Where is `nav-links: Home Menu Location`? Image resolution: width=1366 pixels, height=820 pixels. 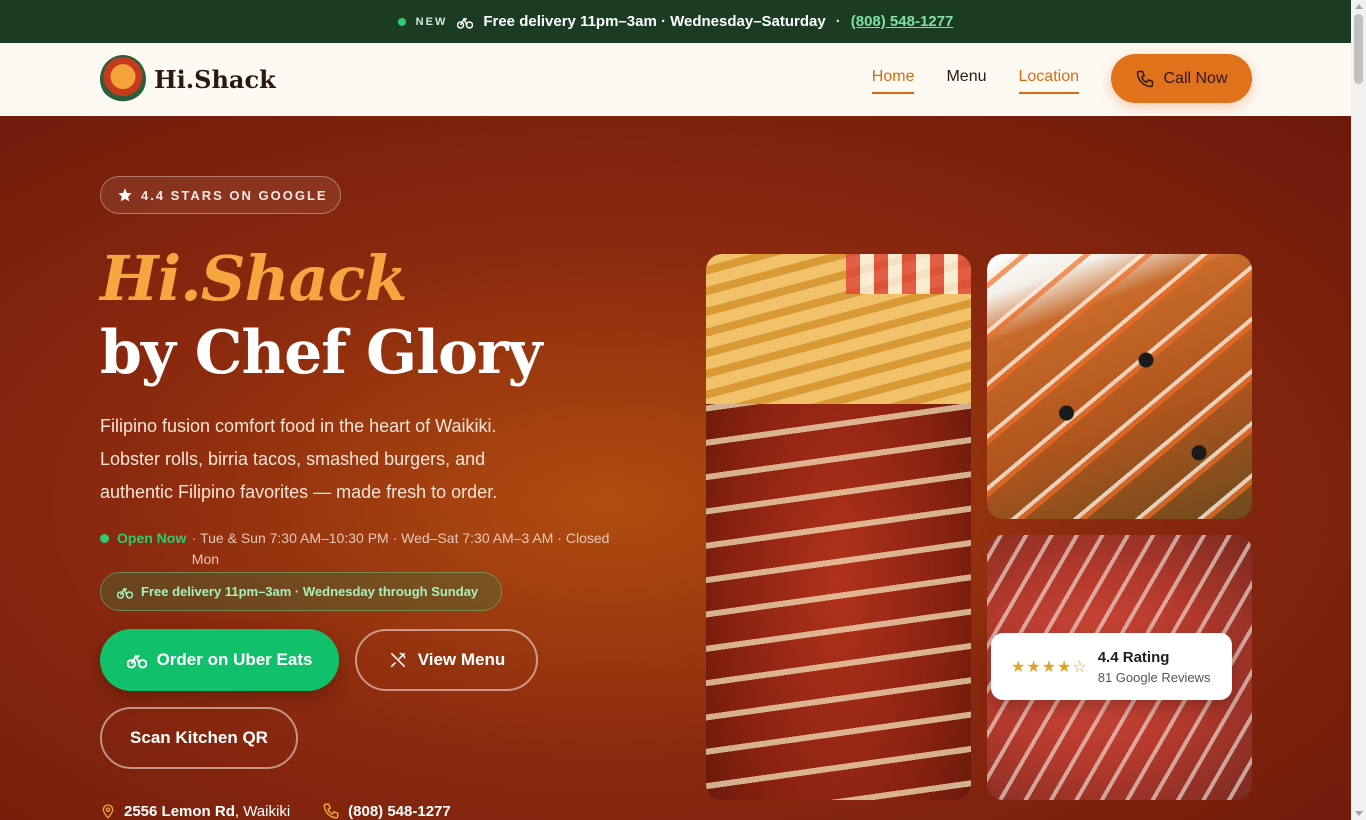
nav-links: Home Menu Location is located at coordinates (975, 81).